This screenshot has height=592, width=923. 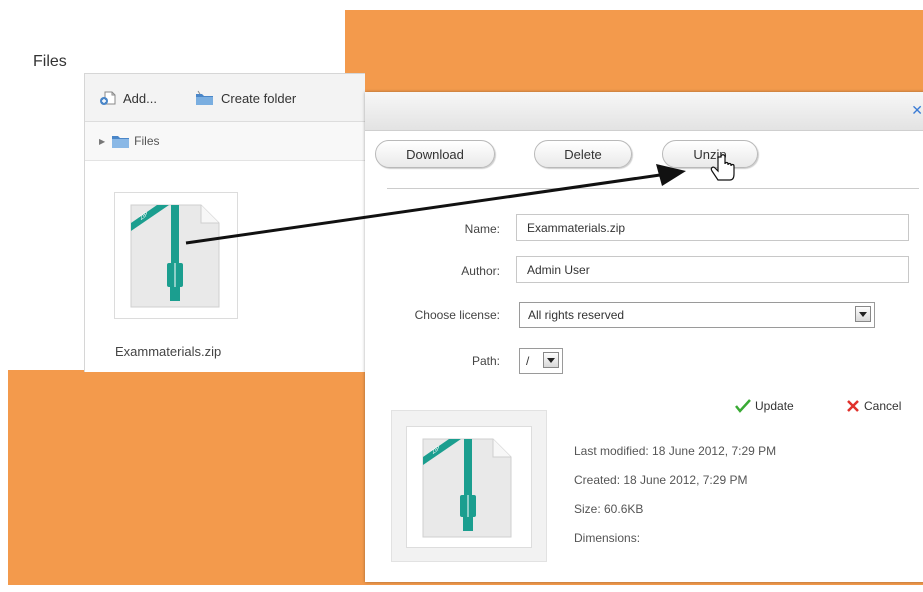 I want to click on cancel-button: Cancel, so click(x=873, y=406).